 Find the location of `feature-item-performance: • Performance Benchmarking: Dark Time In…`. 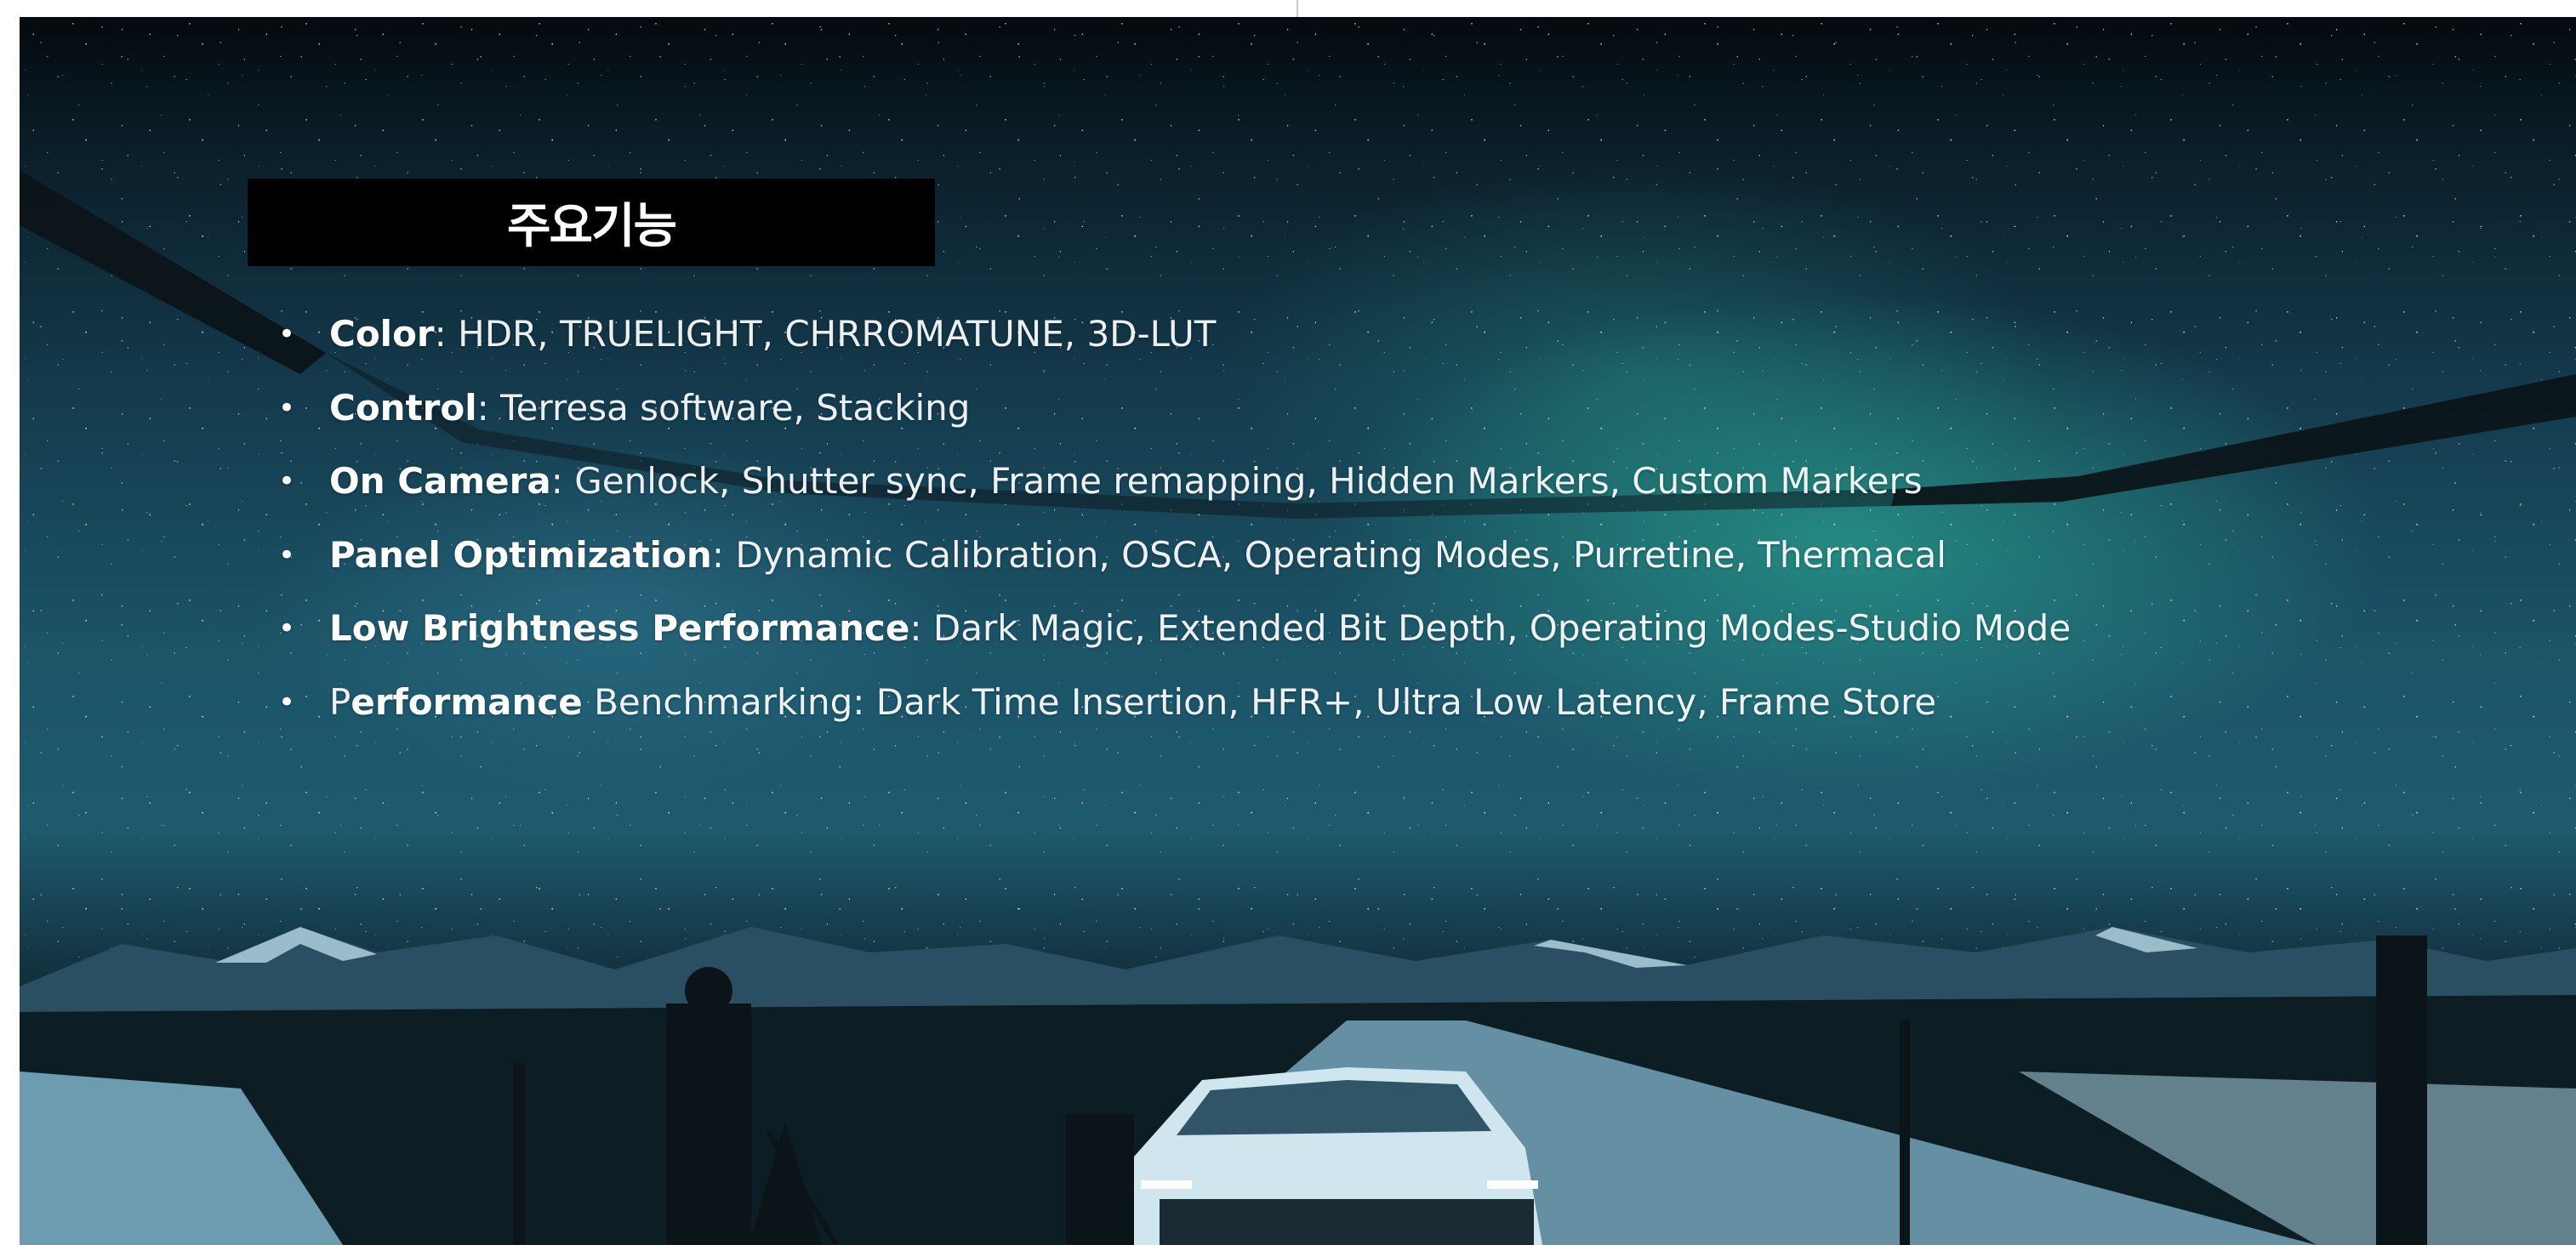

feature-item-performance: • Performance Benchmarking: Dark Time In… is located at coordinates (1164, 703).